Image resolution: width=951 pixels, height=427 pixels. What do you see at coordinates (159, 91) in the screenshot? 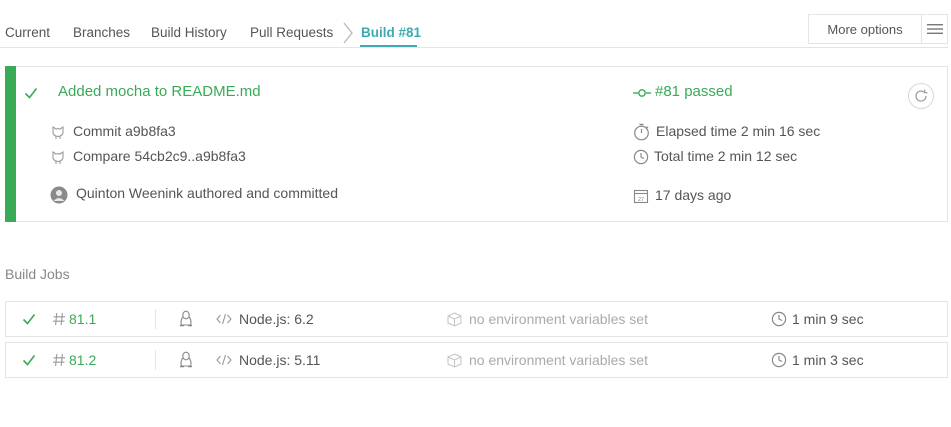
I see `commit-message-link: Added mocha to README.md` at bounding box center [159, 91].